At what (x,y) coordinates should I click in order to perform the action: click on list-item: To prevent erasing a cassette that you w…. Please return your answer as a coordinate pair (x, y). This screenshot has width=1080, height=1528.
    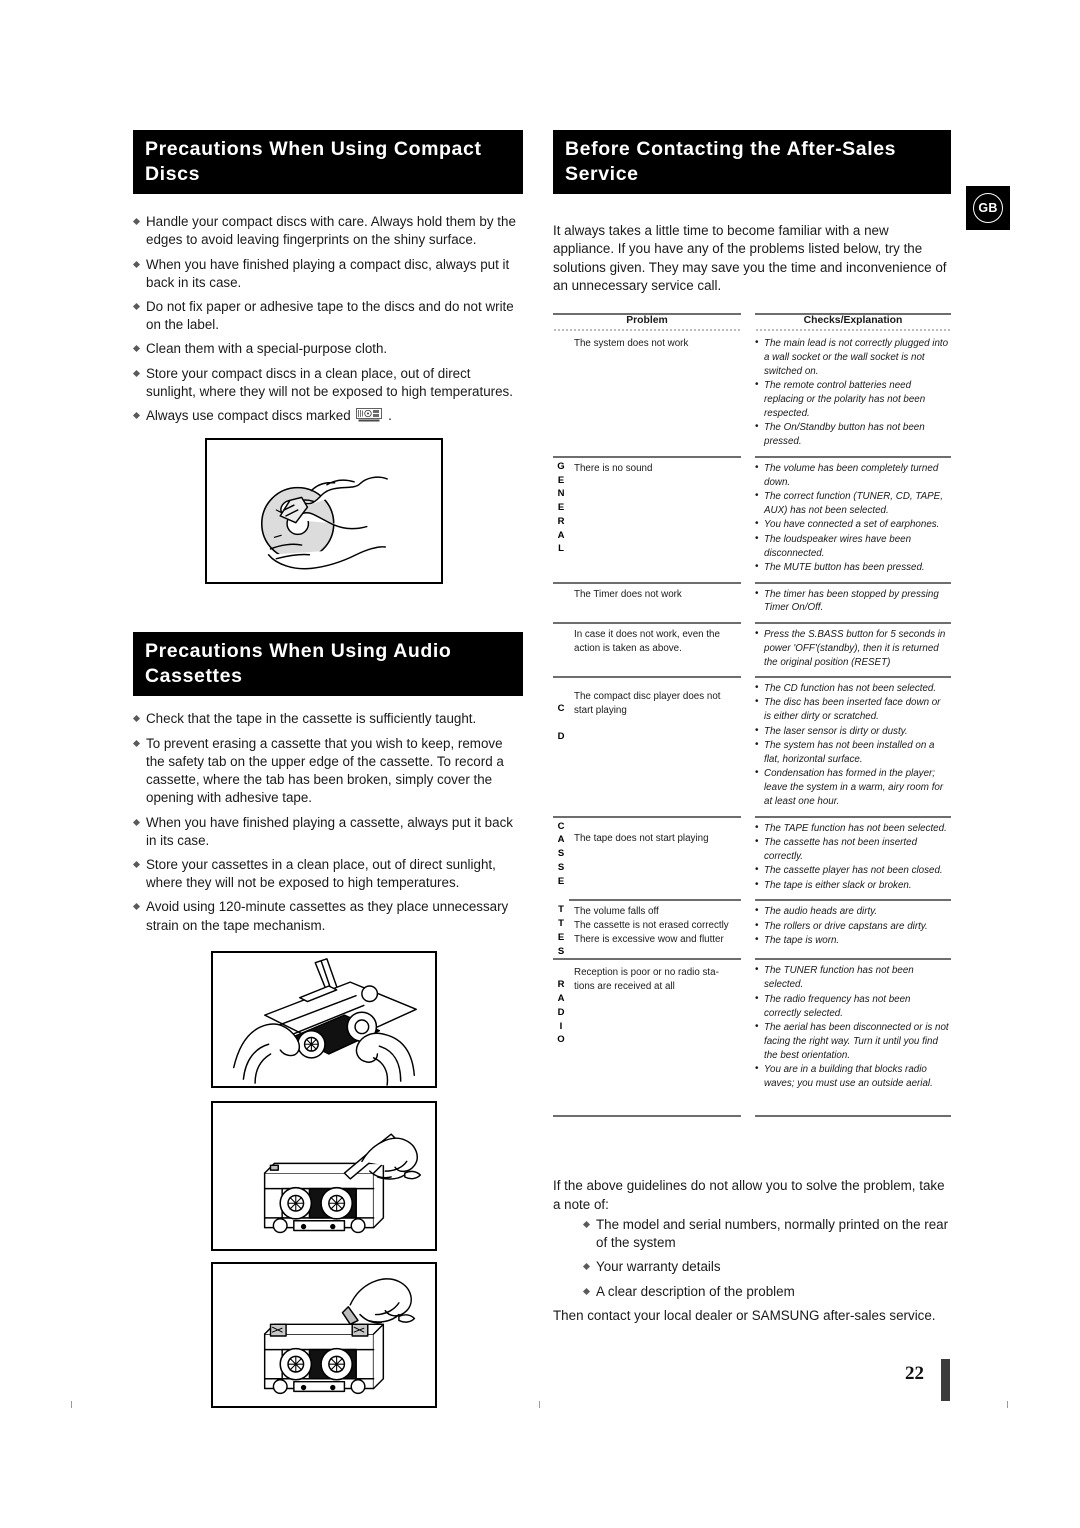
    Looking at the image, I should click on (328, 771).